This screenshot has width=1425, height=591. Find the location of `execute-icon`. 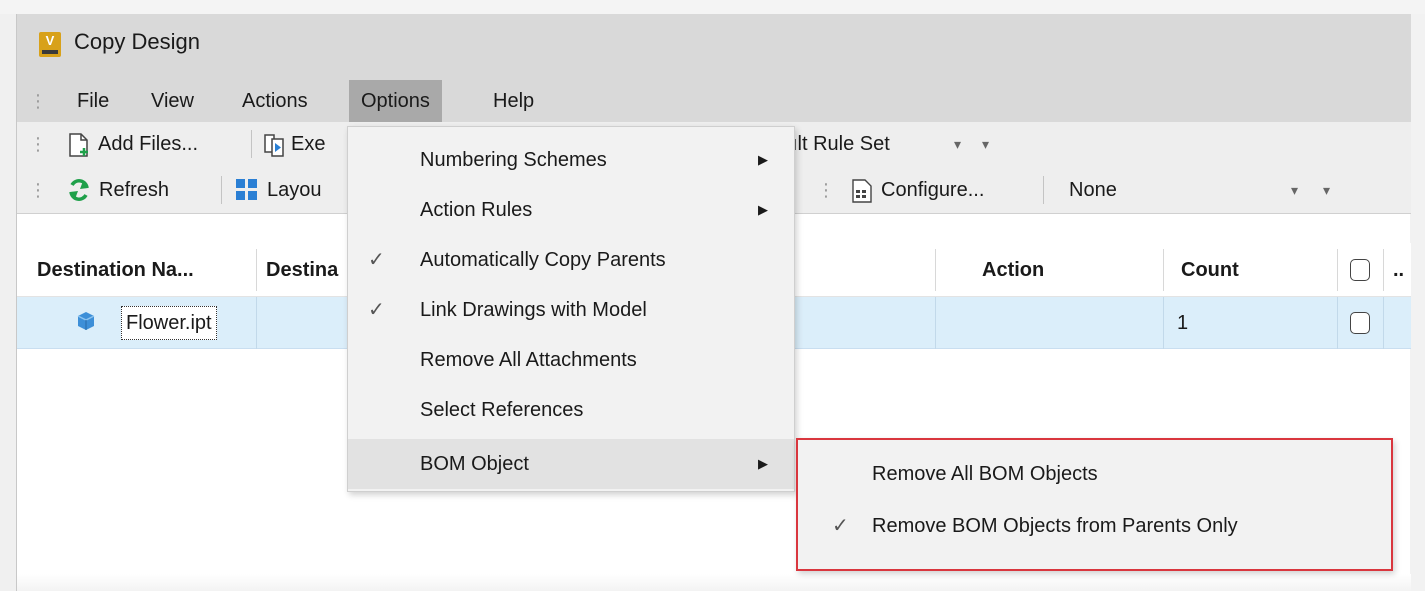

execute-icon is located at coordinates (274, 145).